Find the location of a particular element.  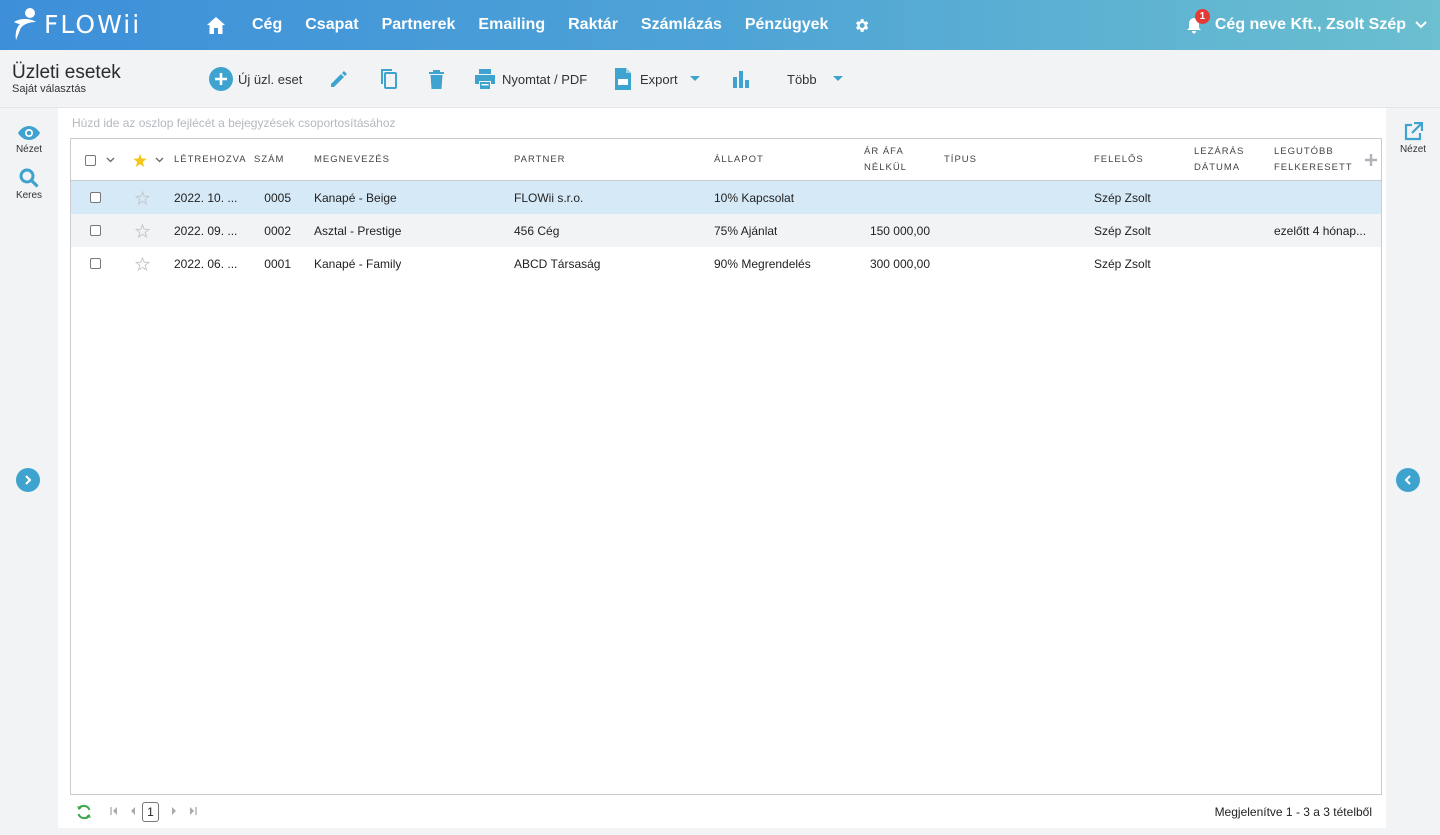

view-label: Nézet is located at coordinates (29, 149).